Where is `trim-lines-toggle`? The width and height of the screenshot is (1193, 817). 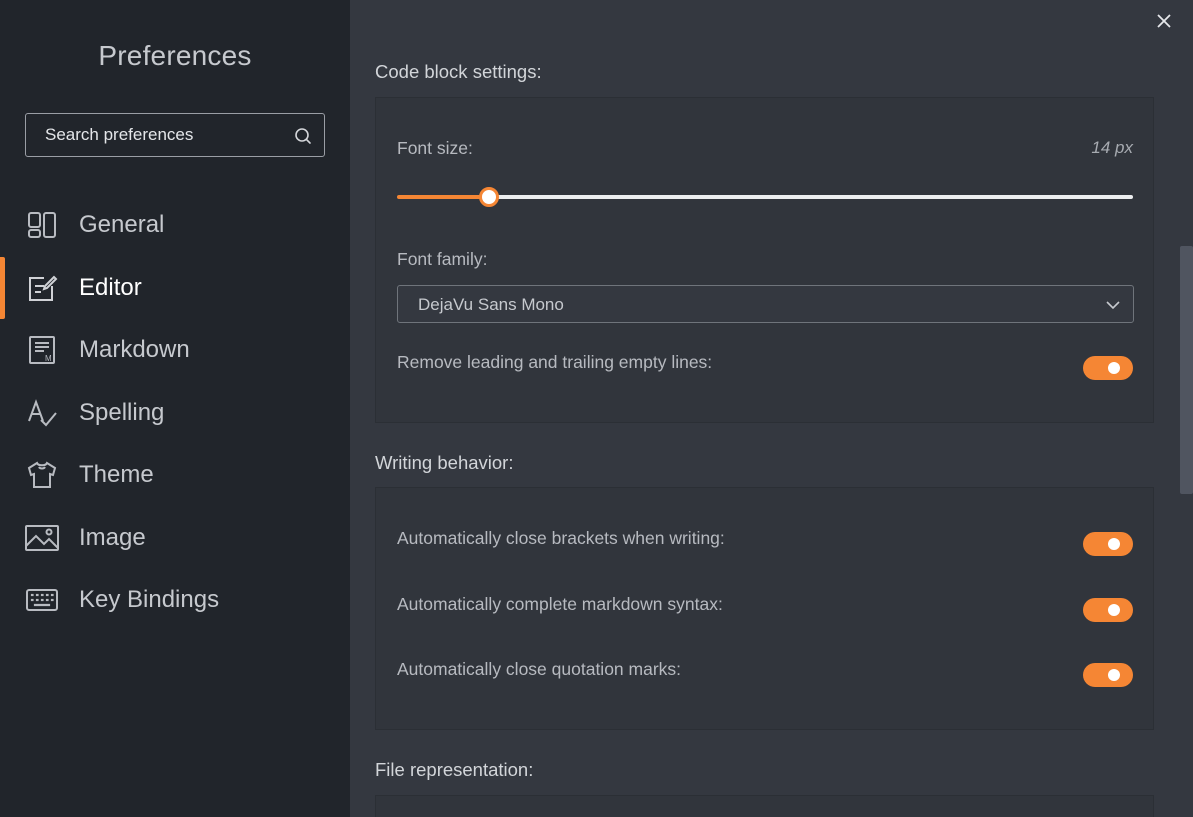 trim-lines-toggle is located at coordinates (1108, 368).